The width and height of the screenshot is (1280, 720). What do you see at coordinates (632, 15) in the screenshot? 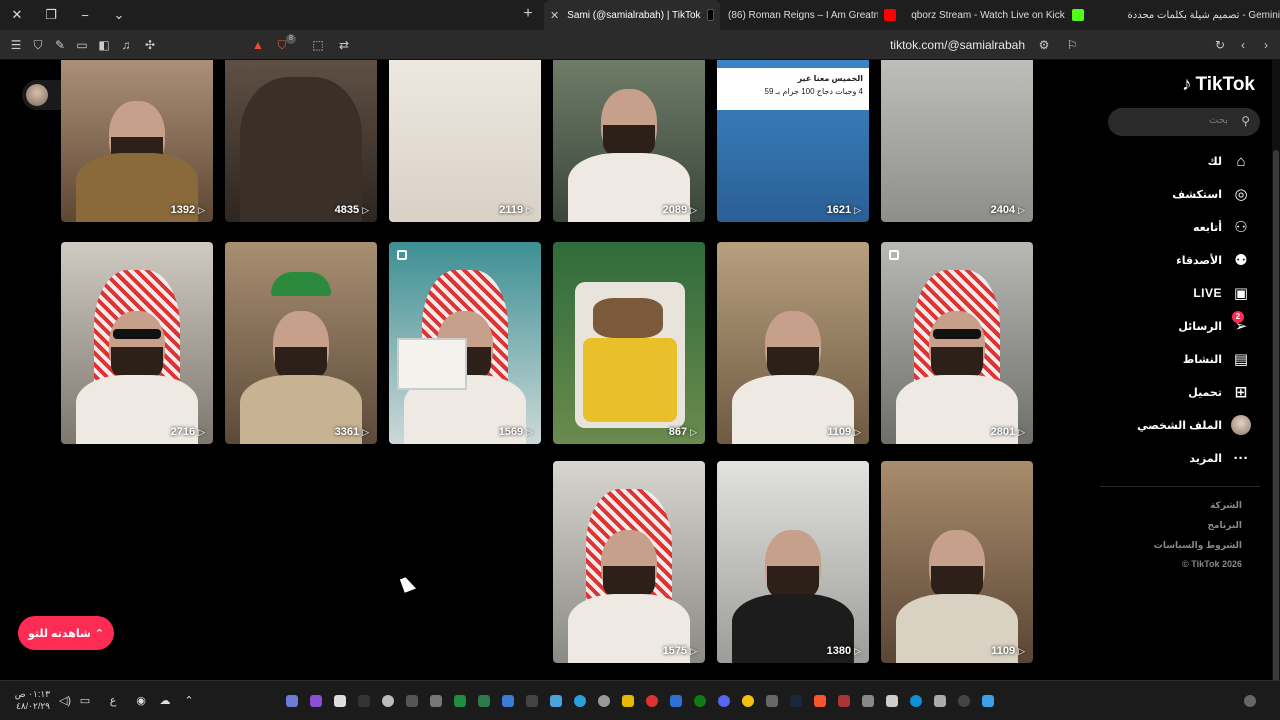
I see `tab-tiktok: ✕ Sami (@samialrabah) | TikTok` at bounding box center [632, 15].